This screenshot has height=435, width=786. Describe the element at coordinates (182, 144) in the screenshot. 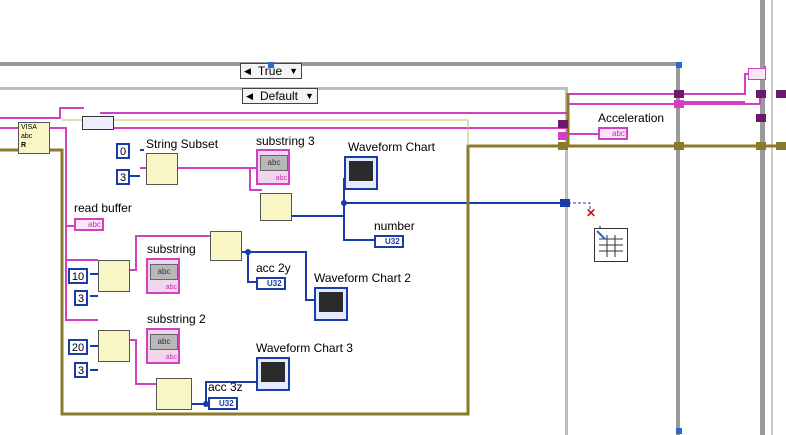

I see `string-subset-label: String Subset` at that location.